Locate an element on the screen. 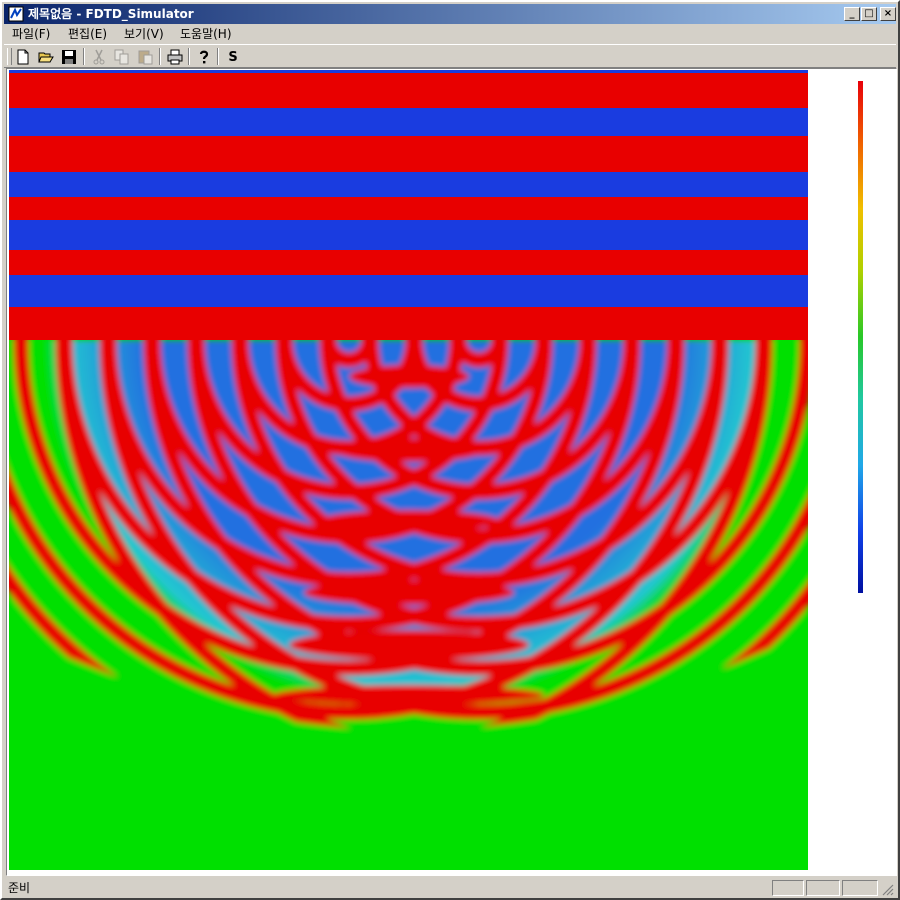  maximize-button: □ is located at coordinates (869, 14).